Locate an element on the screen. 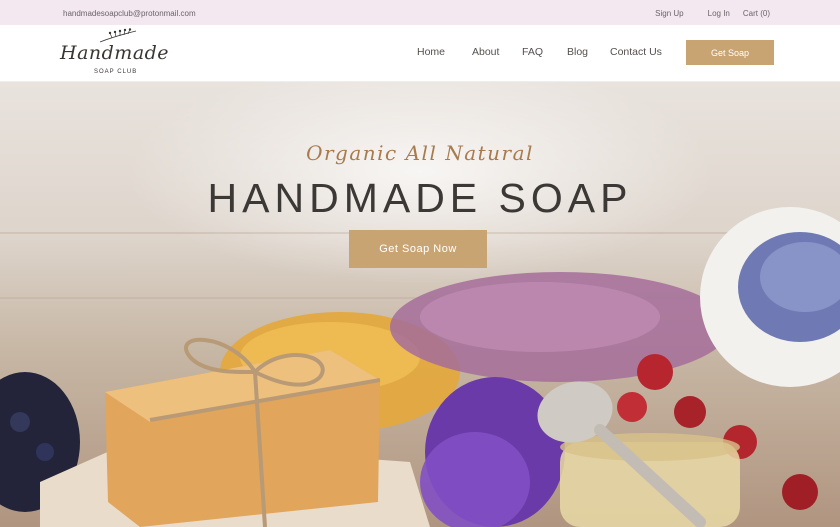 This screenshot has height=527, width=840. contact-email-link: handmadesoapclub@protonmail.com is located at coordinates (129, 13).